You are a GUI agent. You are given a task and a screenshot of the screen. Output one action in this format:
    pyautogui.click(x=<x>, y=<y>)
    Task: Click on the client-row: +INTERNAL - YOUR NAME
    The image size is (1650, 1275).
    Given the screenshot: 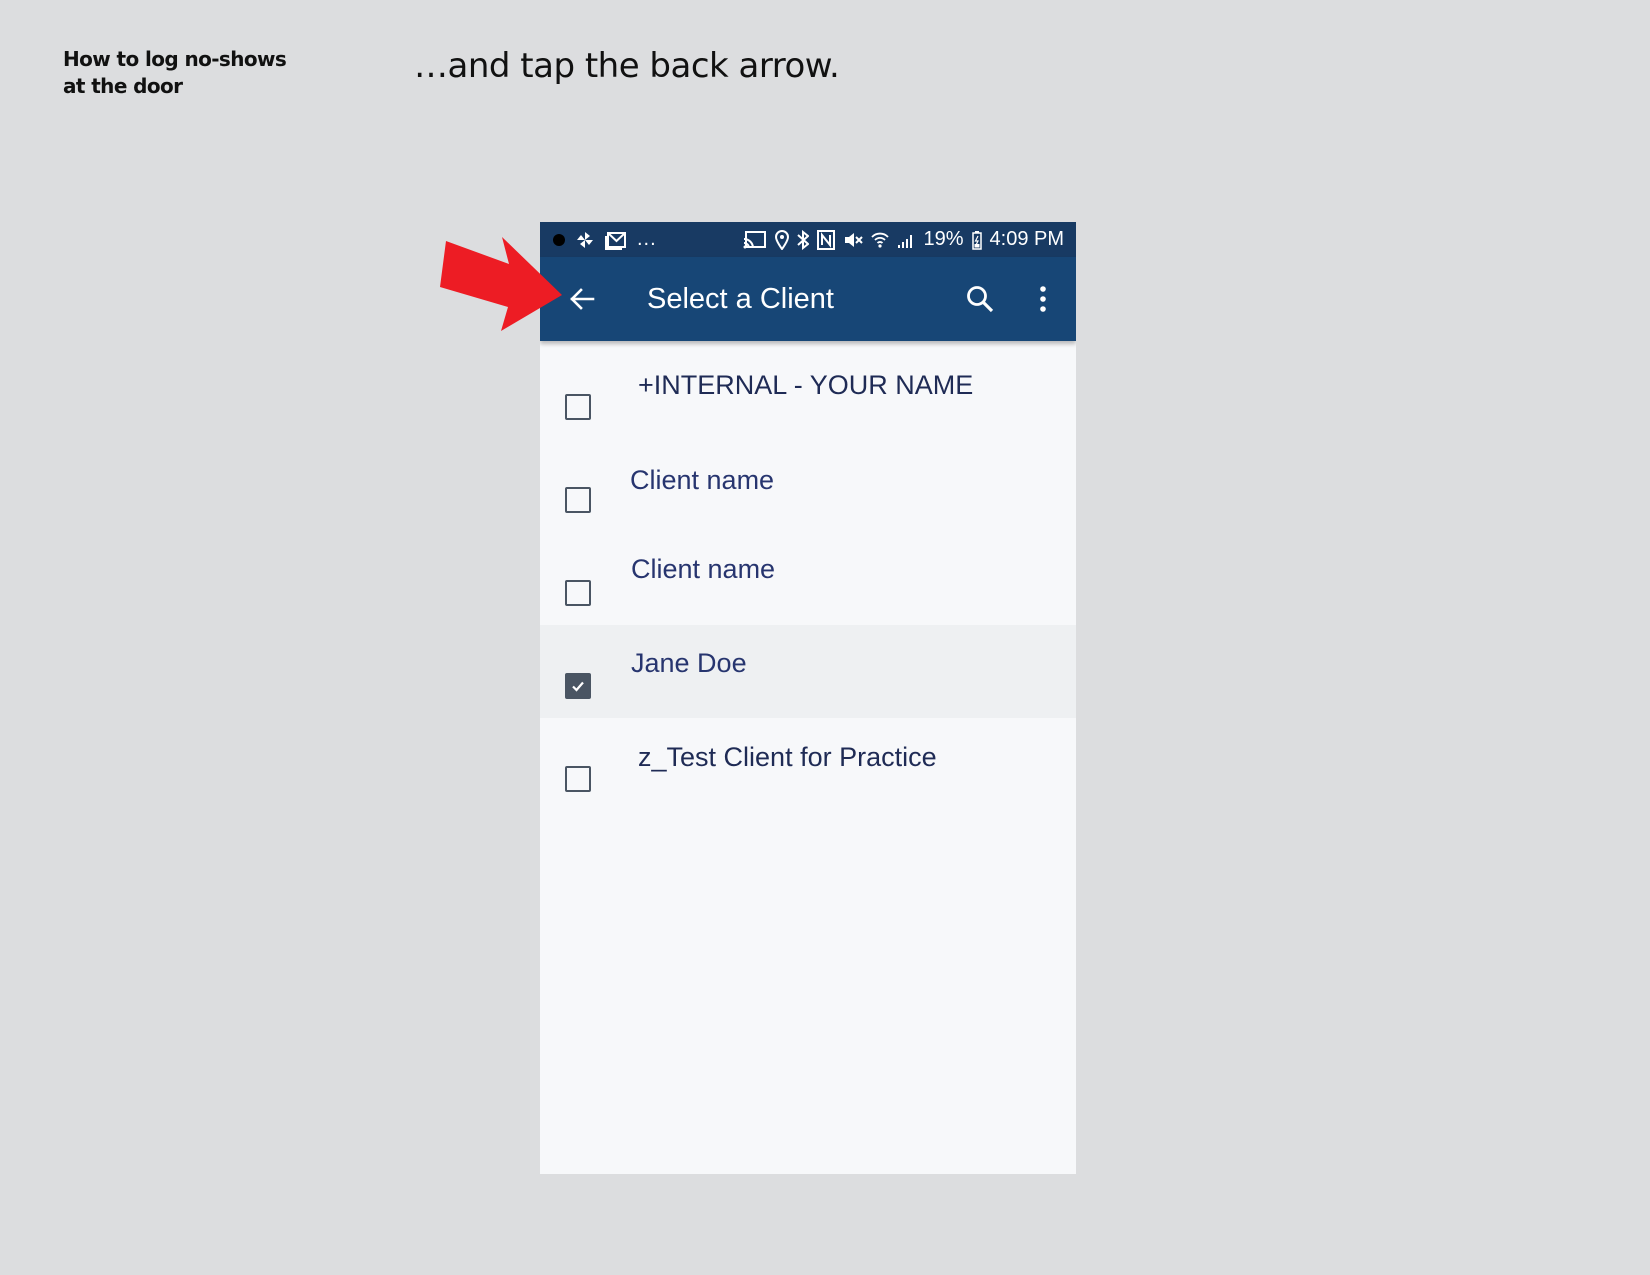 What is the action you would take?
    pyautogui.click(x=808, y=392)
    